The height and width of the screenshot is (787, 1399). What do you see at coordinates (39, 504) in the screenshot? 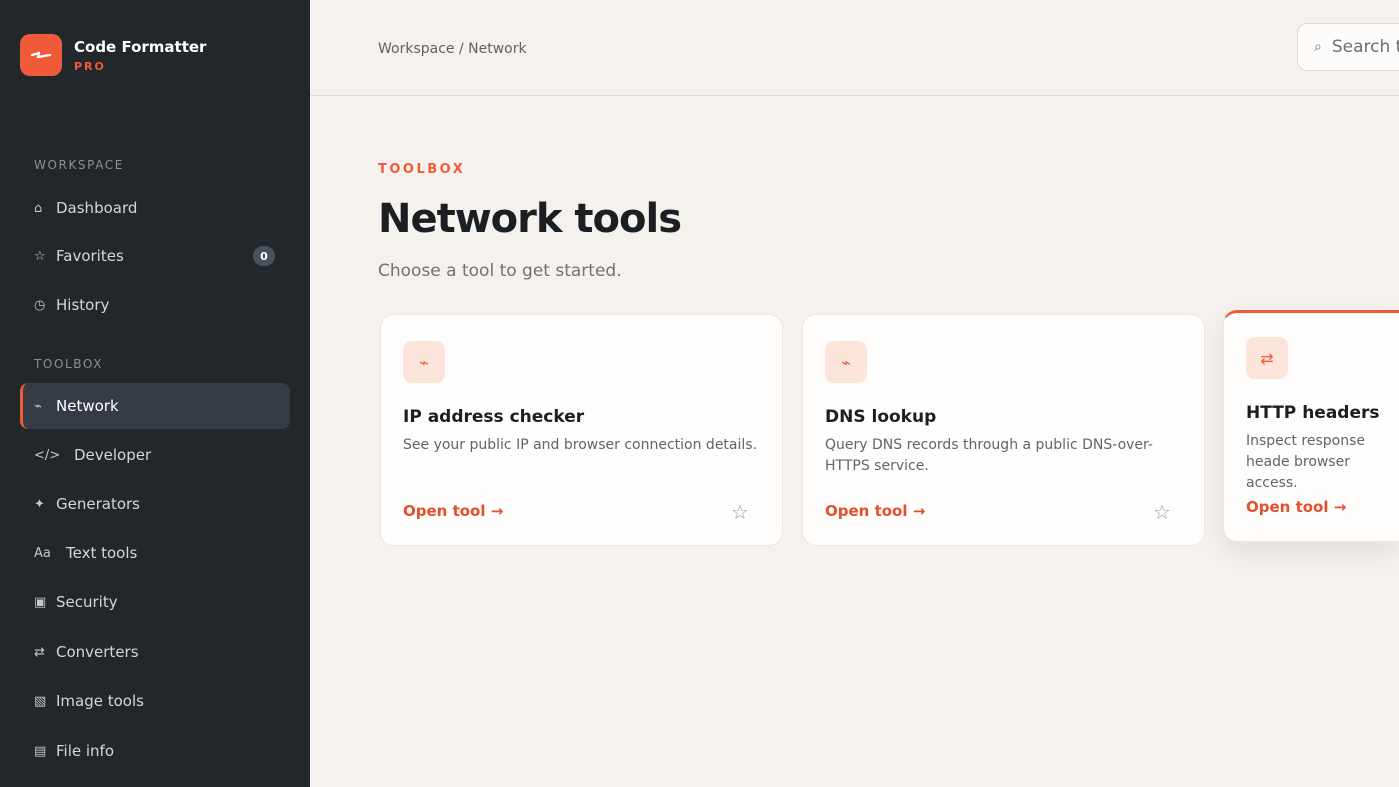
I see `sparkle-icon: ✦` at bounding box center [39, 504].